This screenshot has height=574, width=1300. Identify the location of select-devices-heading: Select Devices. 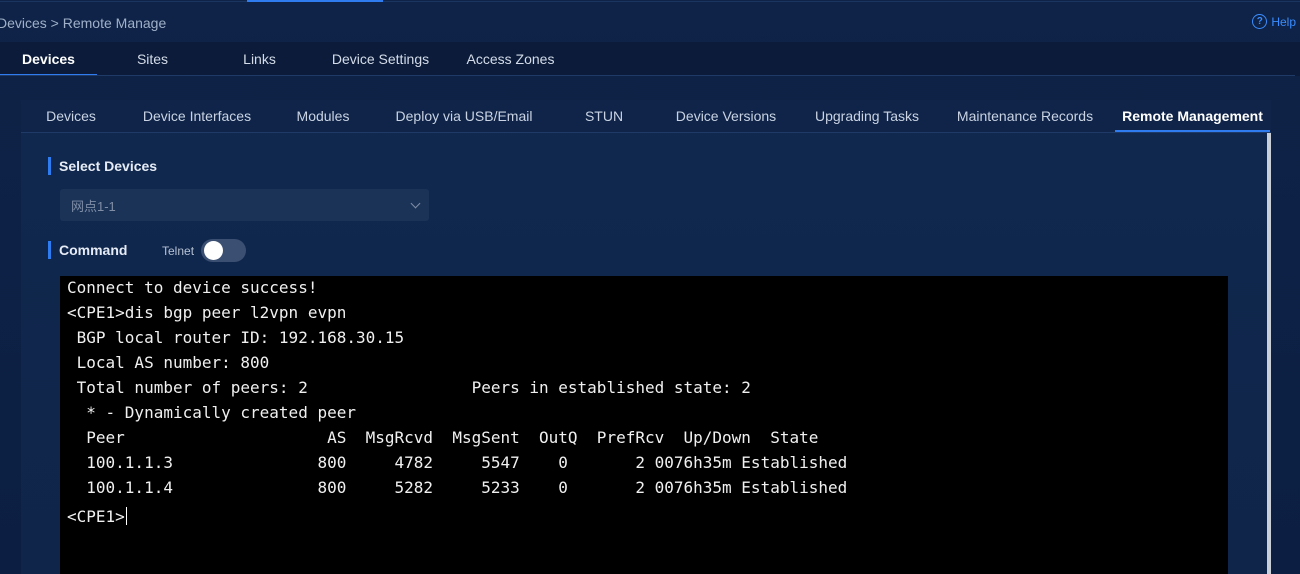
(102, 166).